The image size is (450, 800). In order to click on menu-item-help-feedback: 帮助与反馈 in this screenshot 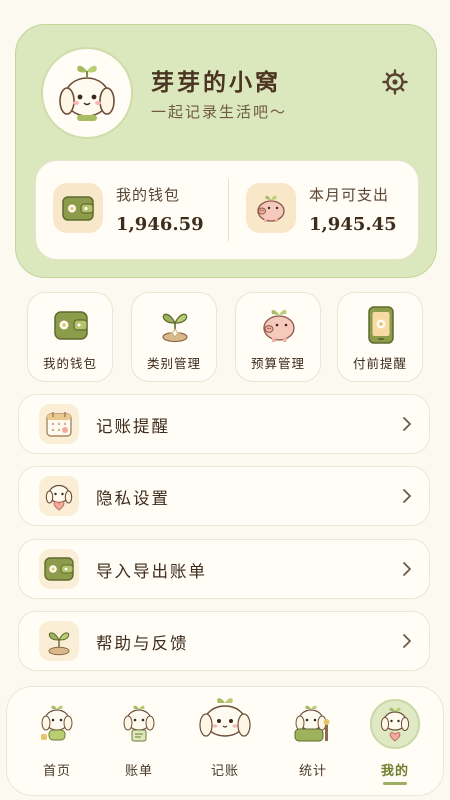, I will do `click(224, 641)`.